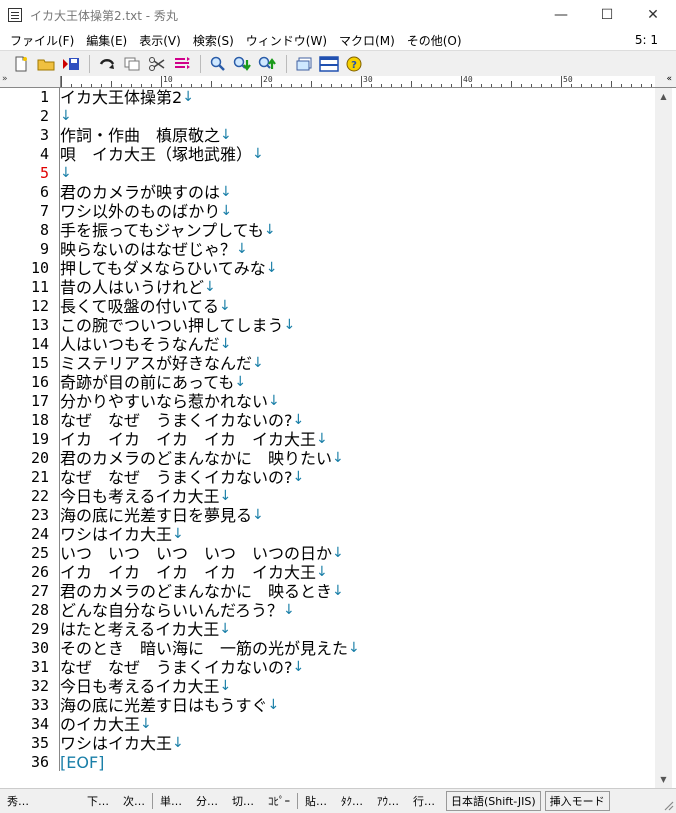  I want to click on editor-line: 19 イカ イカ イカ イカ イカ大王 ↓, so click(327, 439).